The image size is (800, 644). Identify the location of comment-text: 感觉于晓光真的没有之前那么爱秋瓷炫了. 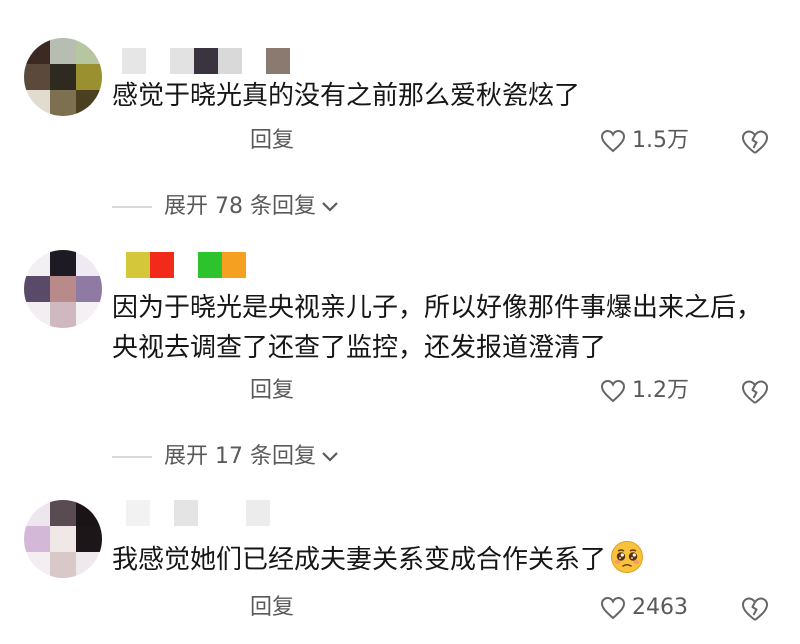
(346, 96).